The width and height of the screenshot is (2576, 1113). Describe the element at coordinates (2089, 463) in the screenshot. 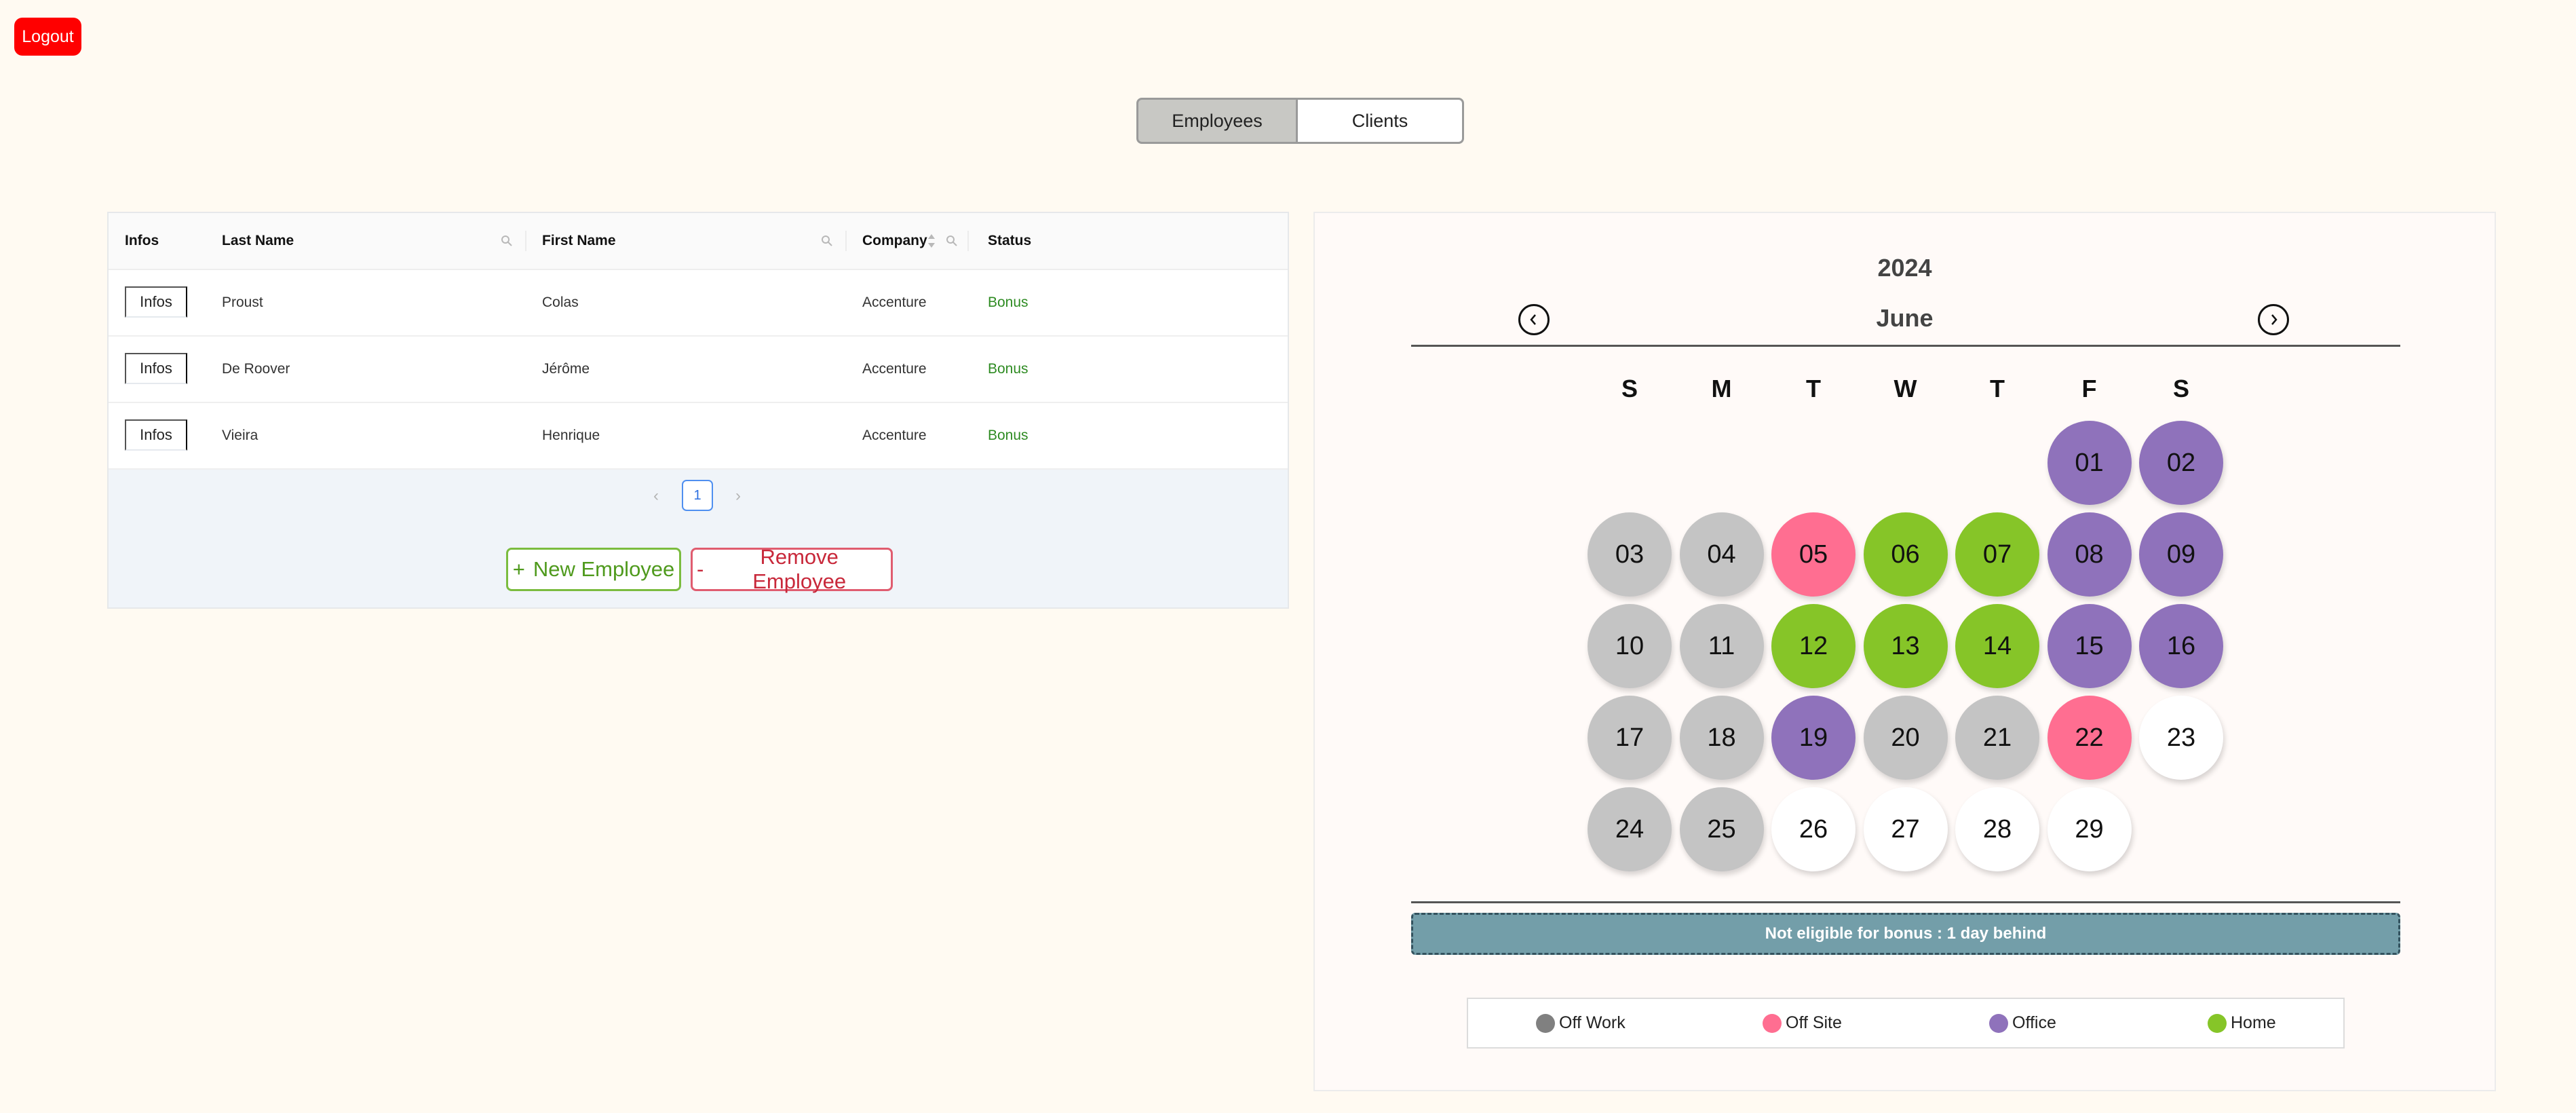

I see `calendar-day: 01` at that location.